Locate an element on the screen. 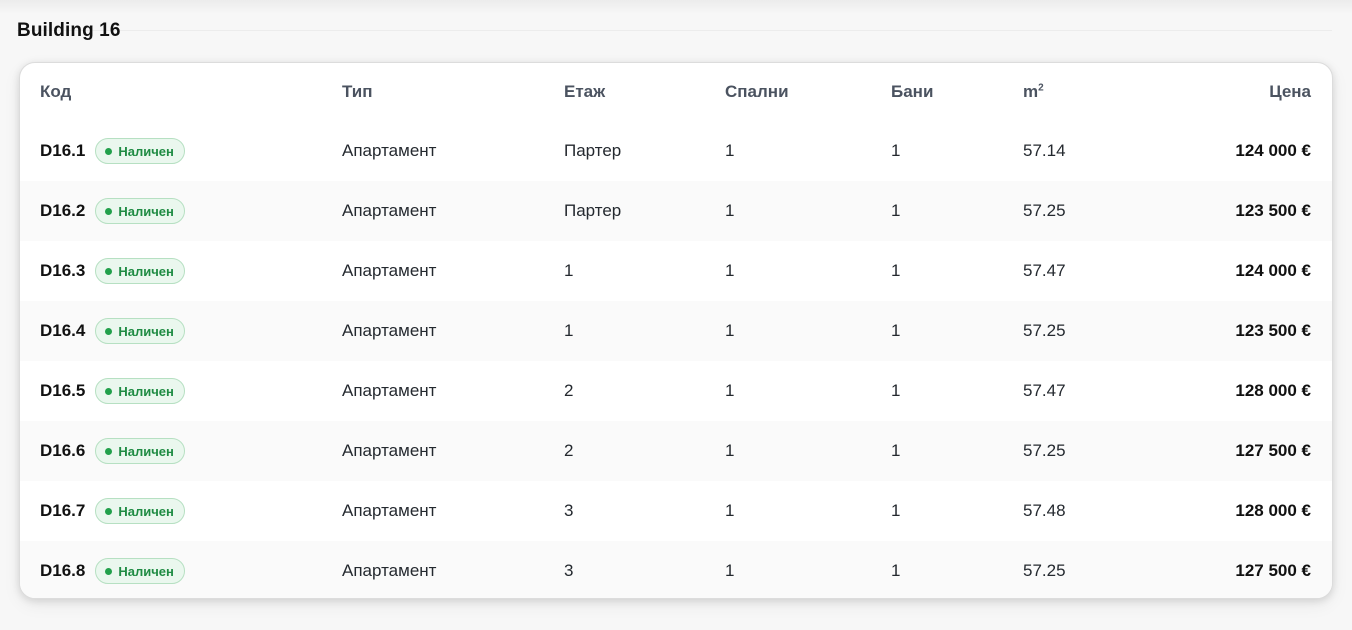 This screenshot has height=630, width=1352. unit-code: D16.4 is located at coordinates (62, 331).